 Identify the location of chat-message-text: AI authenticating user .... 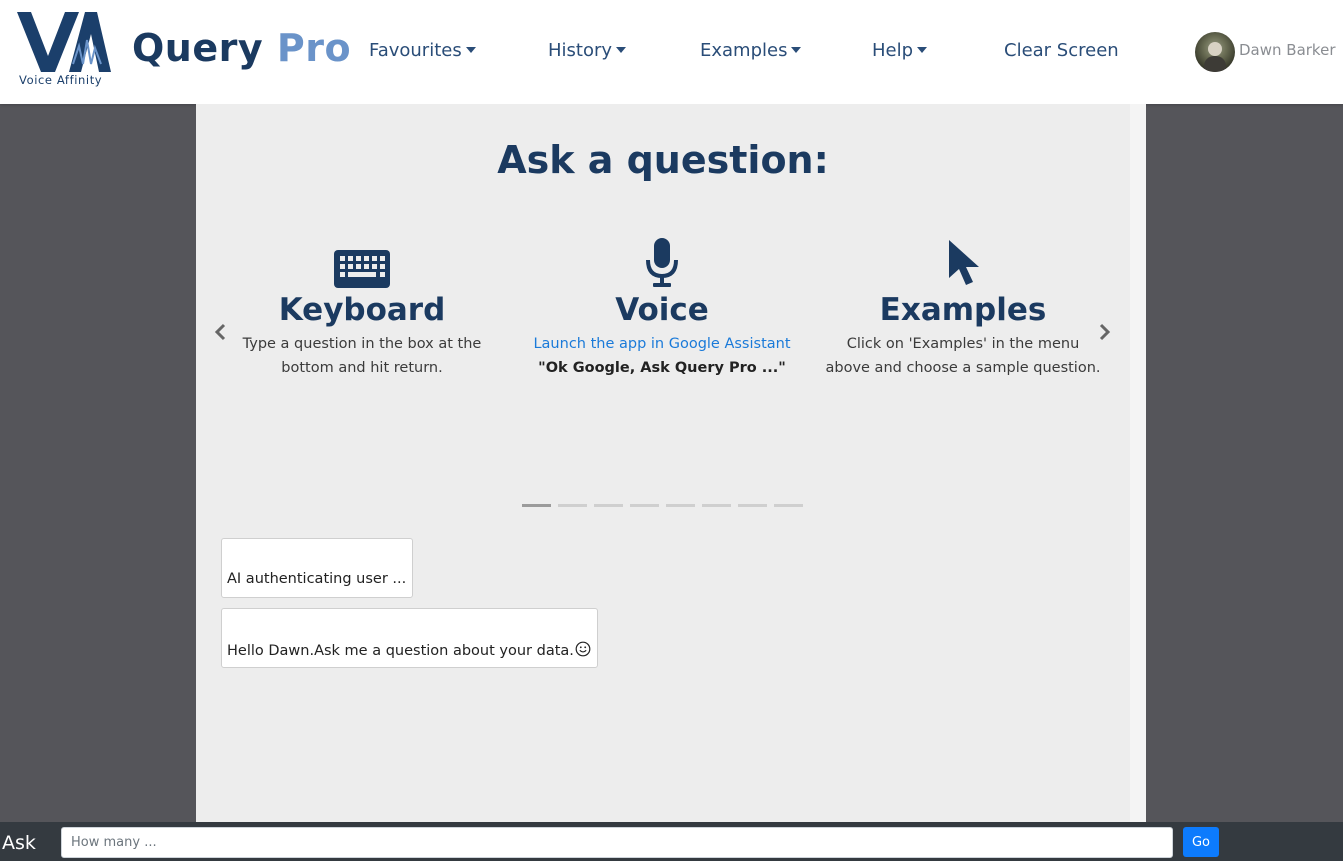
(317, 579).